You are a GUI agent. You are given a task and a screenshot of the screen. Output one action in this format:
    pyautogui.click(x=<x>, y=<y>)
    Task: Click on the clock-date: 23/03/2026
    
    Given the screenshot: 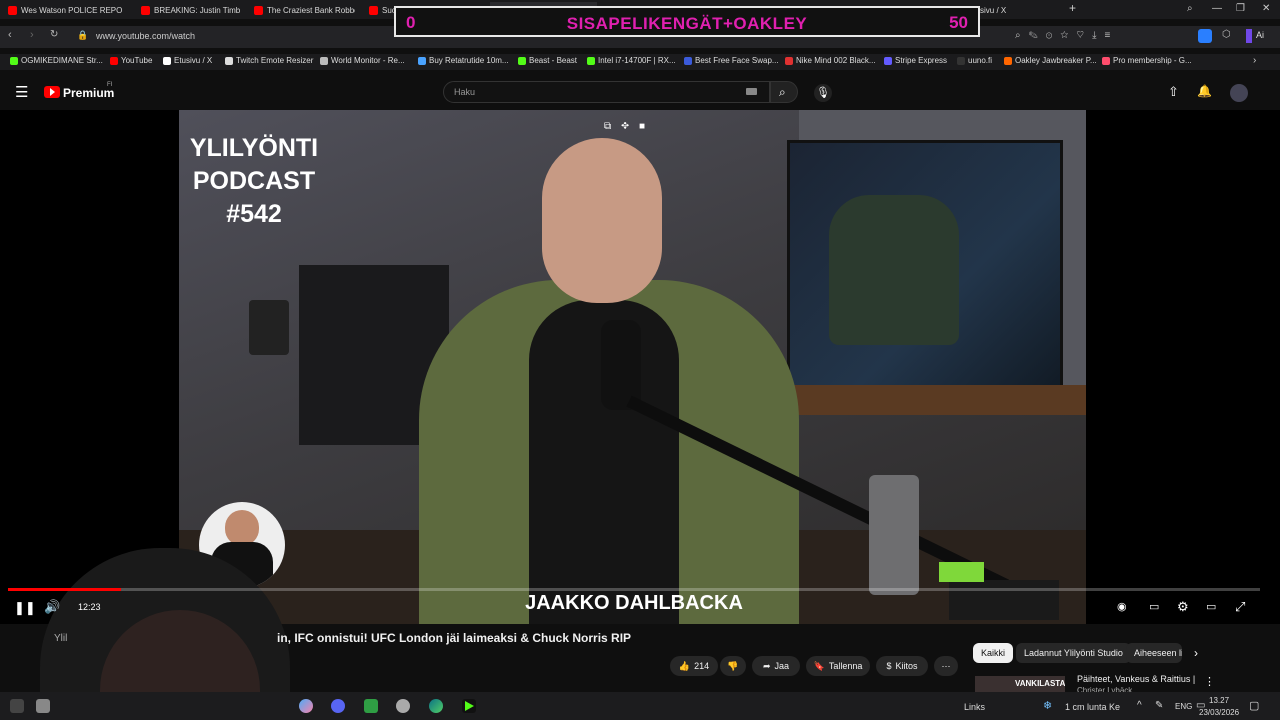 What is the action you would take?
    pyautogui.click(x=1219, y=712)
    